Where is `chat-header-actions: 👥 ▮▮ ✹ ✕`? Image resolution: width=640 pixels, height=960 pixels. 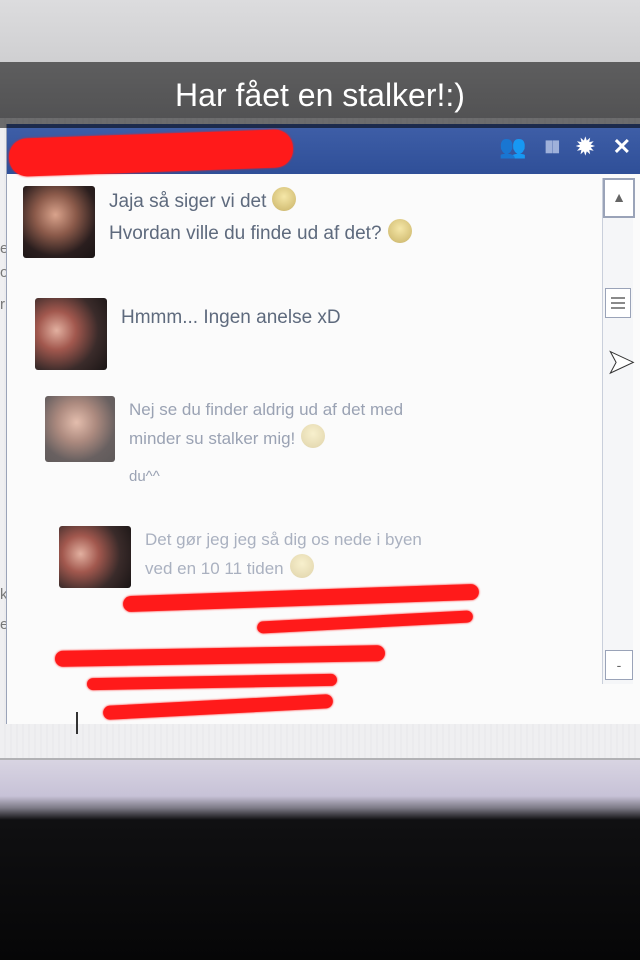 chat-header-actions: 👥 ▮▮ ✹ ✕ is located at coordinates (565, 147).